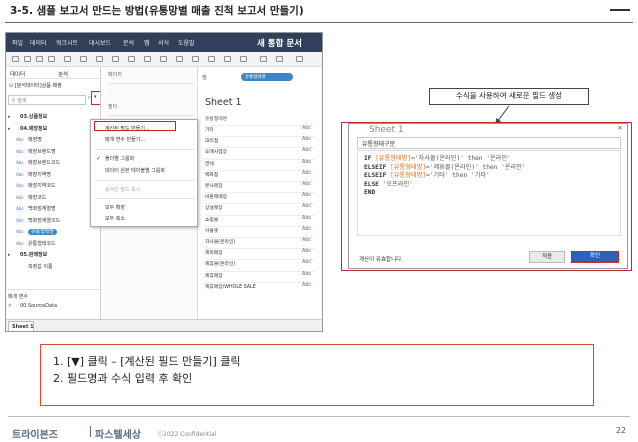  What do you see at coordinates (458, 175) in the screenshot?
I see `formula-expression: ='기타' then '기타'` at bounding box center [458, 175].